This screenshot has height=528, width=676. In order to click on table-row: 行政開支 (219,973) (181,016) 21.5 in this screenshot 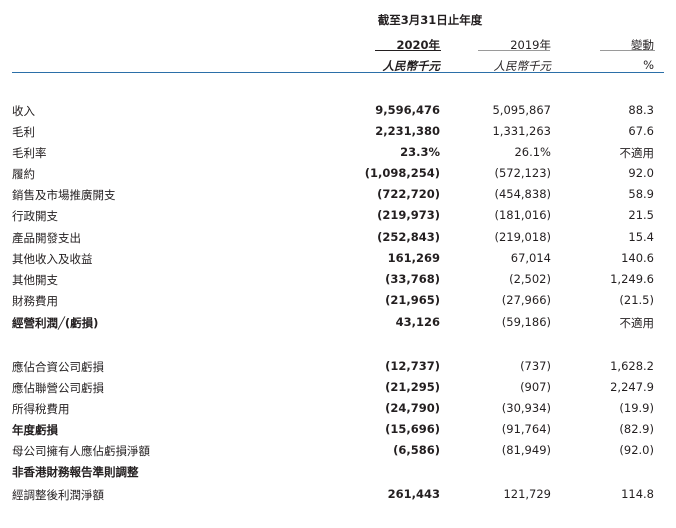, I will do `click(338, 218)`.